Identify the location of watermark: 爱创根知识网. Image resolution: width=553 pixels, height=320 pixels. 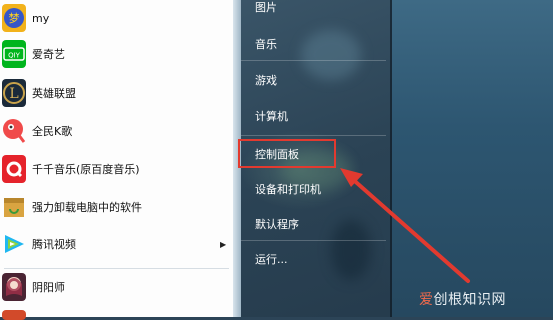
(462, 299).